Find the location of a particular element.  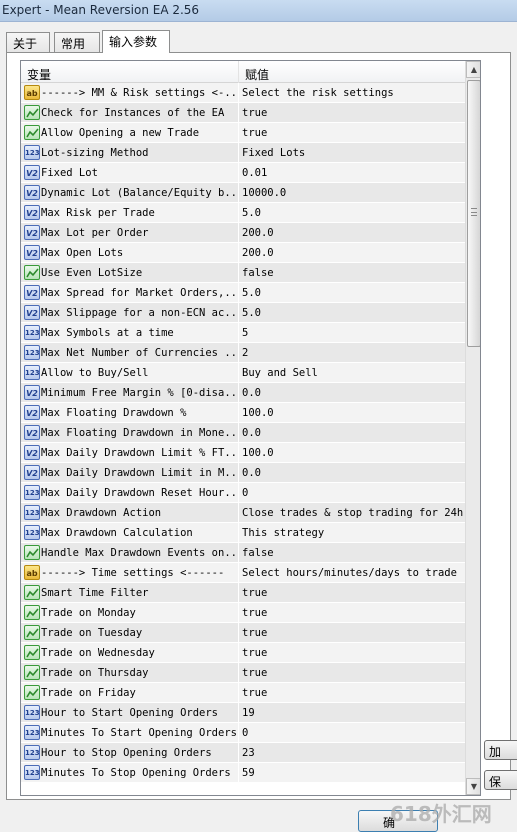

parameter-row: V2 Minimum Free Margin % [0-disa... 0.0 is located at coordinates (243, 393).